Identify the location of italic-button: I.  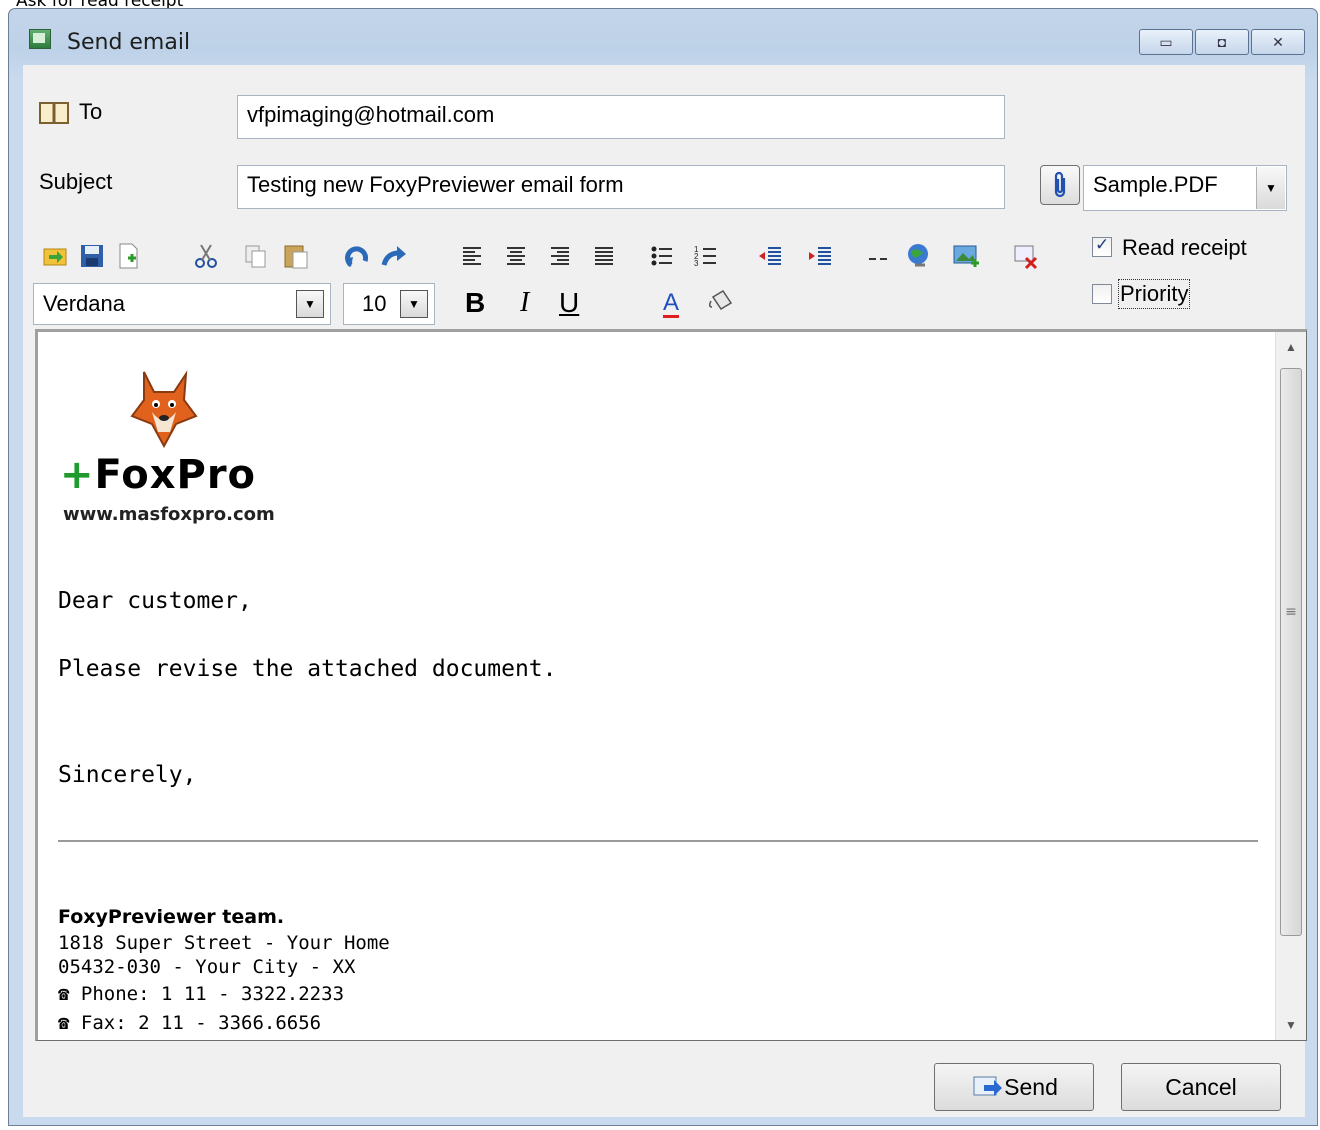
(524, 303).